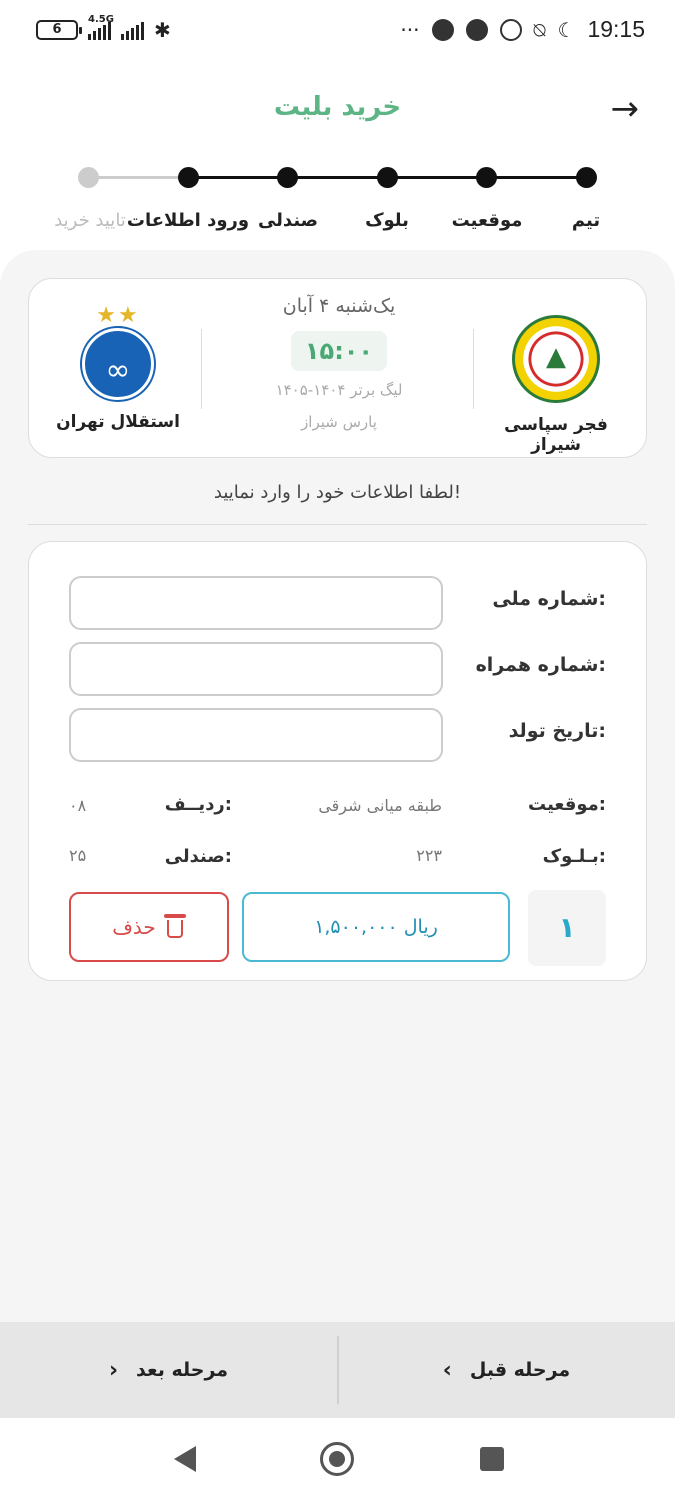 This screenshot has width=675, height=1500. I want to click on position-value: طبقه میانی شرقی, so click(380, 805).